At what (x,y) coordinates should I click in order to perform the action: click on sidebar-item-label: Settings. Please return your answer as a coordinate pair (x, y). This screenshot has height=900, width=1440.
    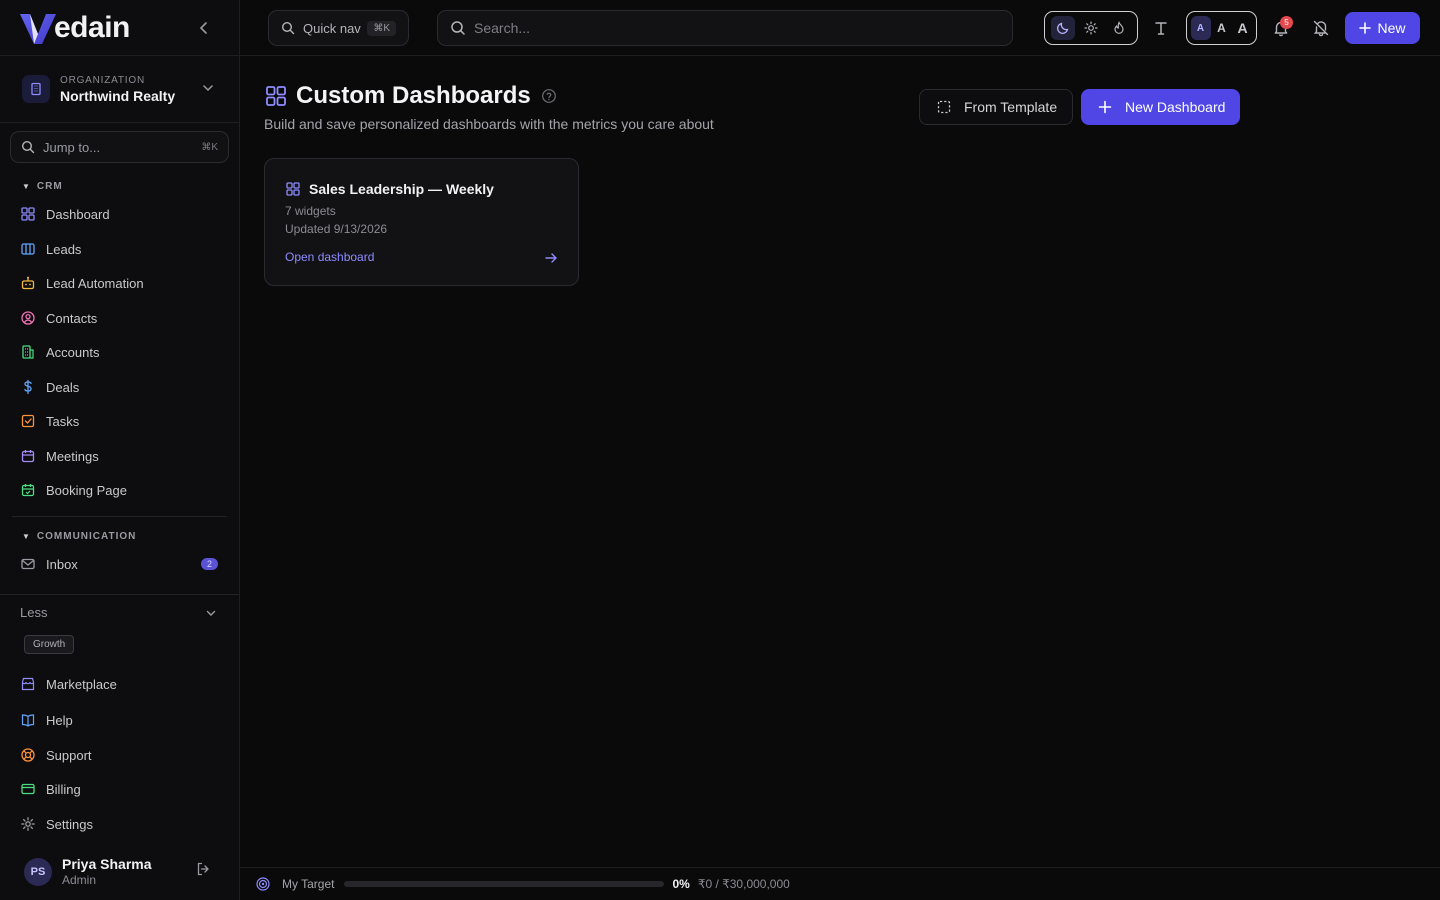
    Looking at the image, I should click on (69, 824).